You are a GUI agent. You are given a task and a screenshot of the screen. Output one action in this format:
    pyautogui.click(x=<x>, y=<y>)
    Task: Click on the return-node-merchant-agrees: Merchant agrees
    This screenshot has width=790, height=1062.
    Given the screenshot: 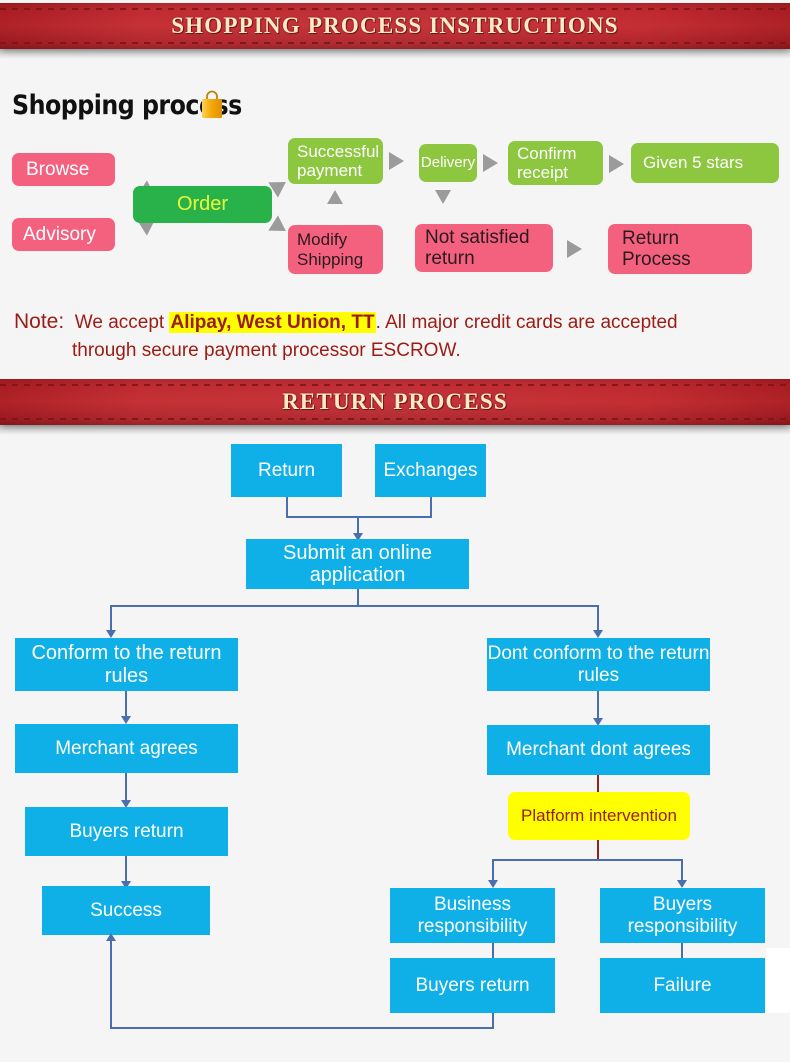 What is the action you would take?
    pyautogui.click(x=126, y=748)
    